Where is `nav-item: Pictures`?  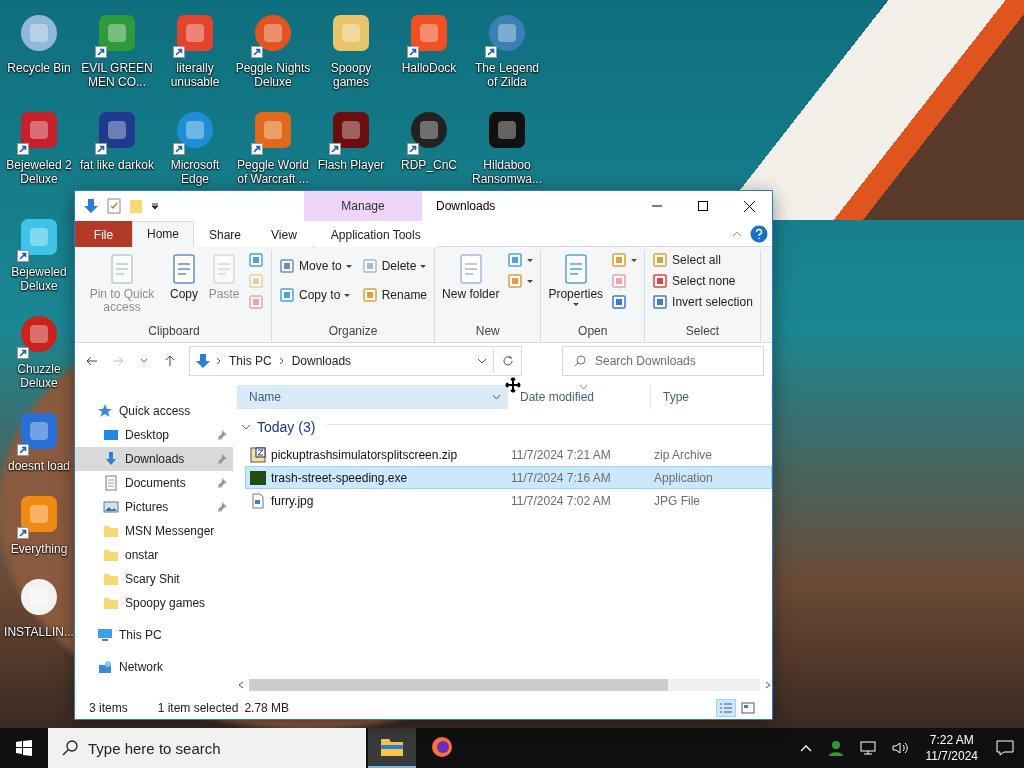
nav-item: Pictures is located at coordinates (154, 507).